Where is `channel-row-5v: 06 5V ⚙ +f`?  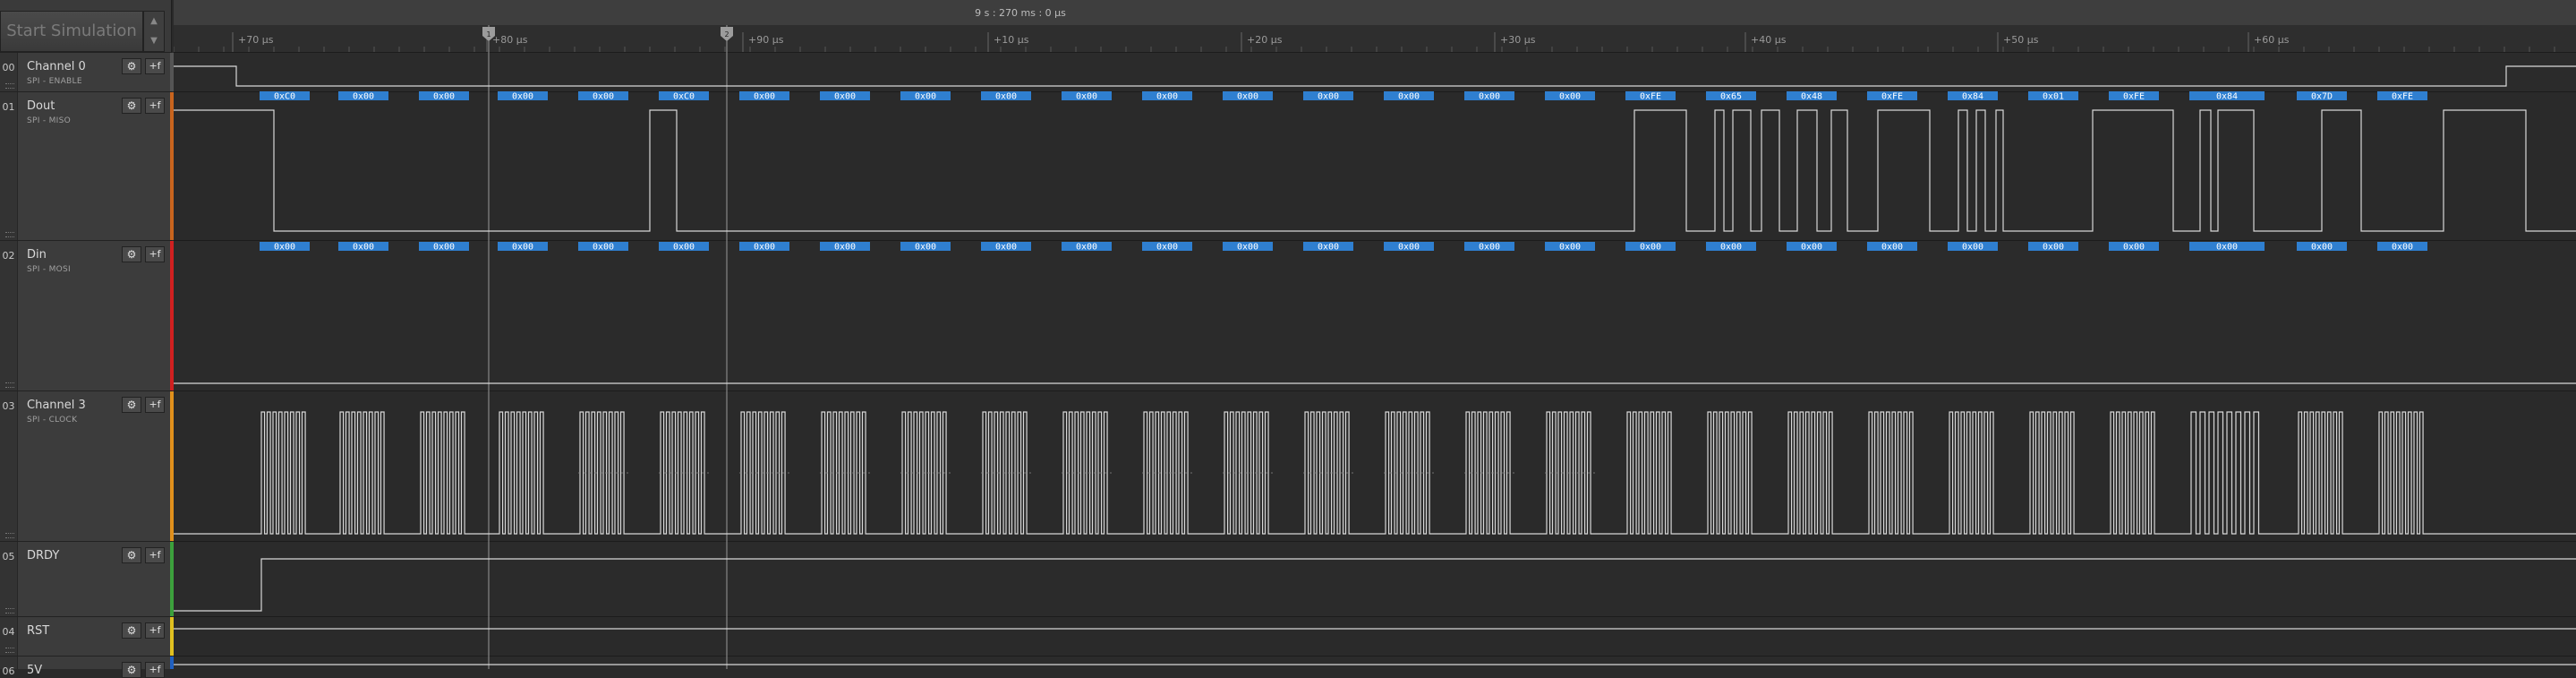 channel-row-5v: 06 5V ⚙ +f is located at coordinates (87, 667).